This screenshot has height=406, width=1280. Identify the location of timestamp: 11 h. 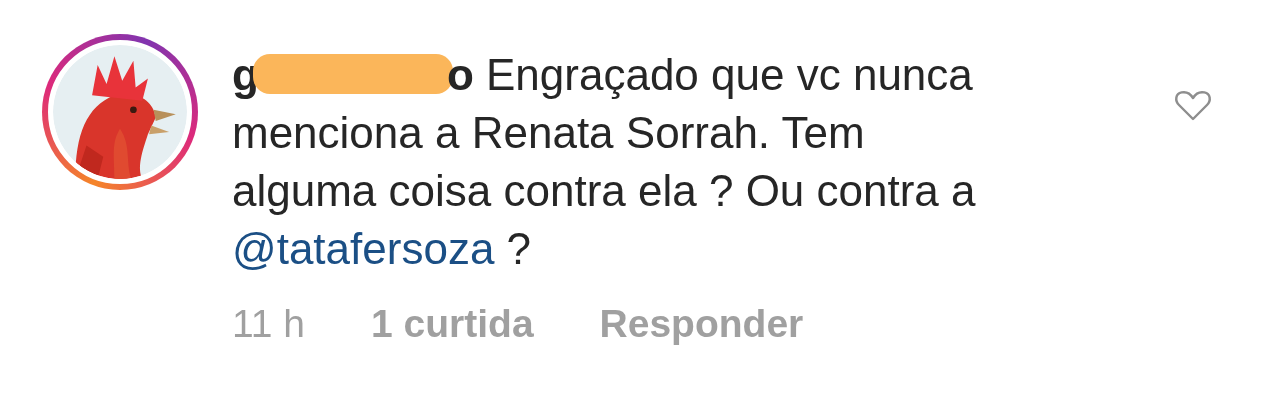
(268, 324).